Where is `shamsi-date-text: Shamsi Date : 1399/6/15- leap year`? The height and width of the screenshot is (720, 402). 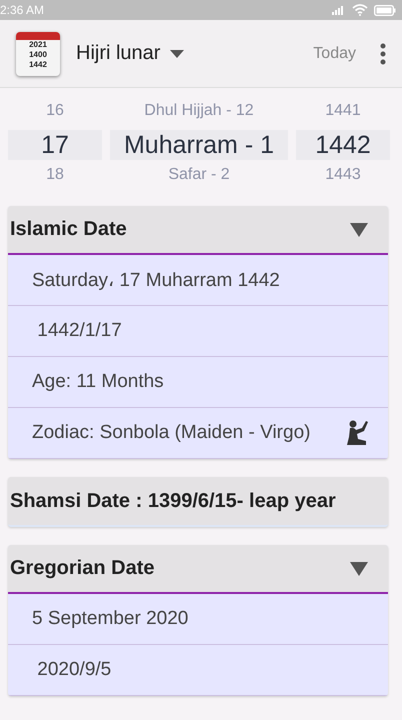 shamsi-date-text: Shamsi Date : 1399/6/15- leap year is located at coordinates (173, 501).